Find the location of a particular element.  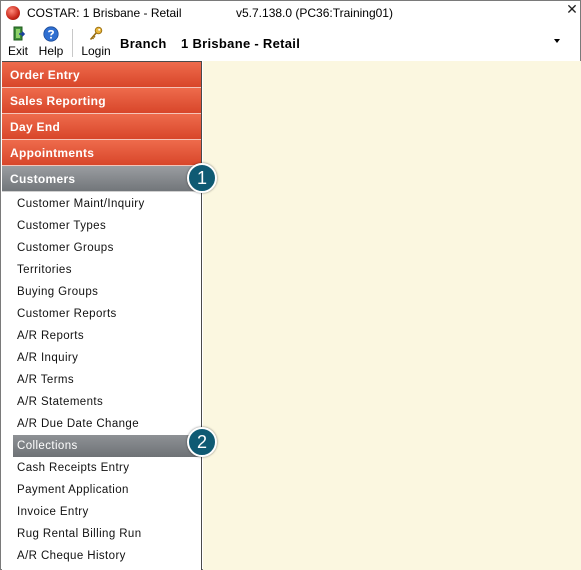

toolbar-separator is located at coordinates (72, 43).